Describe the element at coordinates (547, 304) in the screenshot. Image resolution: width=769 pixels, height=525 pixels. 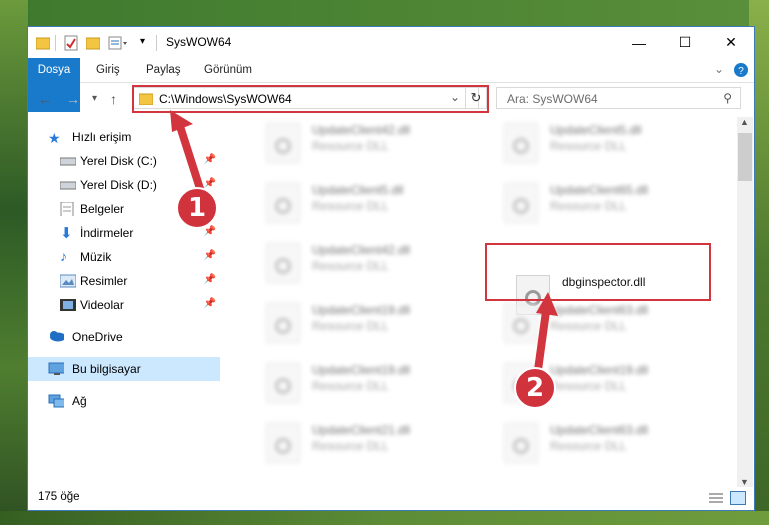
I see `arrow-2-head` at that location.